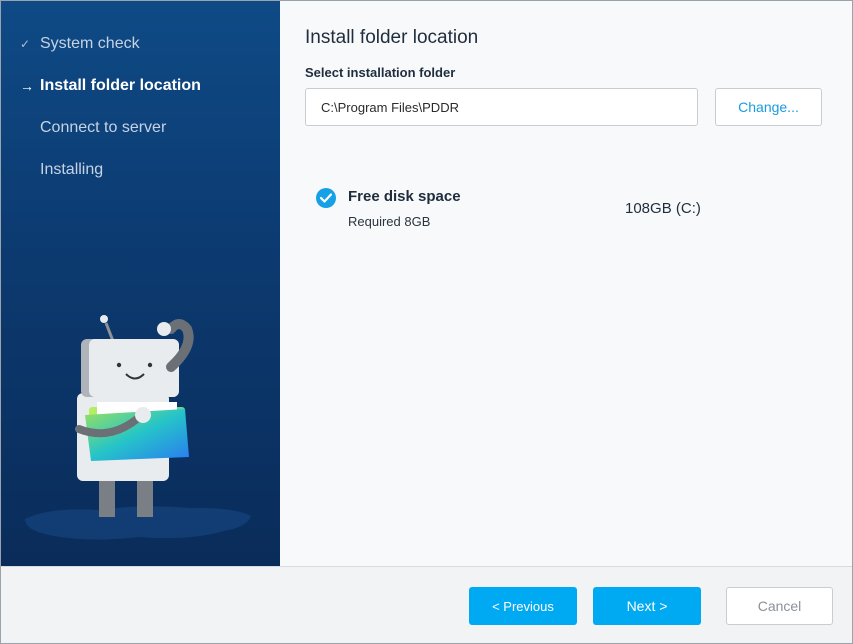  What do you see at coordinates (392, 37) in the screenshot?
I see `page-title: Install folder location` at bounding box center [392, 37].